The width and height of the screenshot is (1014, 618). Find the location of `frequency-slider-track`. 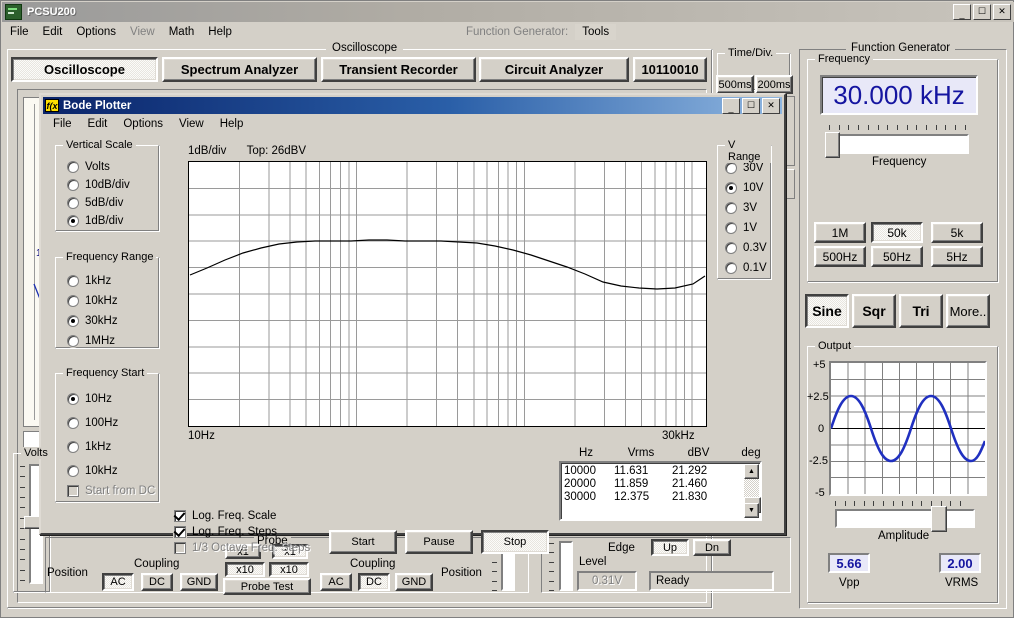

frequency-slider-track is located at coordinates (899, 144).